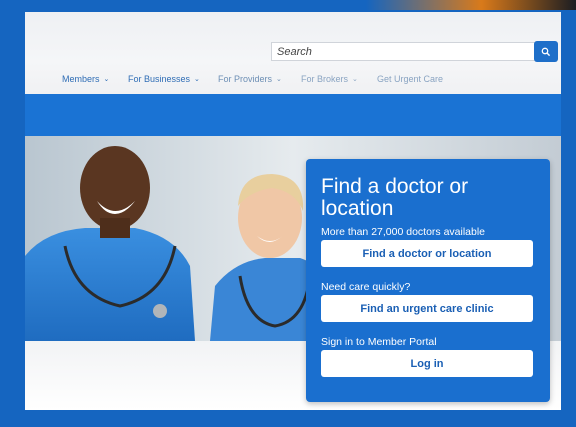  I want to click on panel-title: Find a doctor or location, so click(395, 197).